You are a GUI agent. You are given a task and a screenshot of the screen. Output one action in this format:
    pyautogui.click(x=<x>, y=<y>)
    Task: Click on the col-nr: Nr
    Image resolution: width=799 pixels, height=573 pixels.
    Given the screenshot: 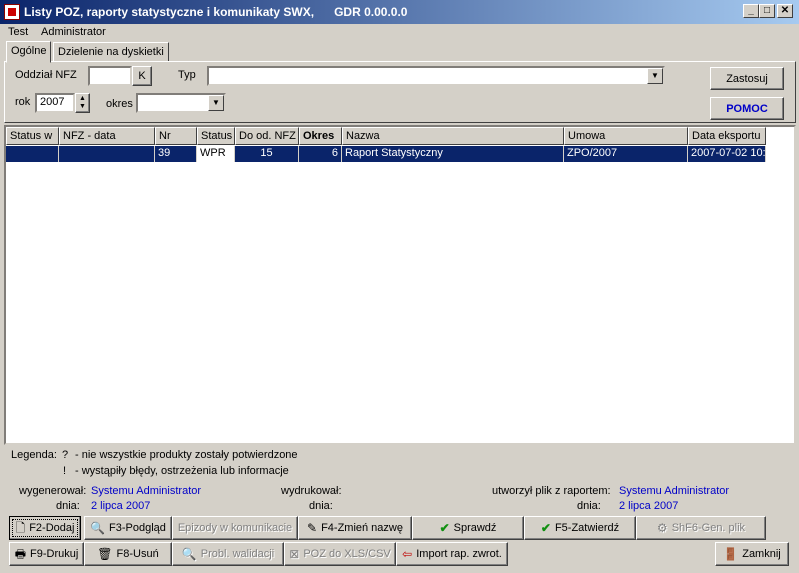 What is the action you would take?
    pyautogui.click(x=176, y=136)
    